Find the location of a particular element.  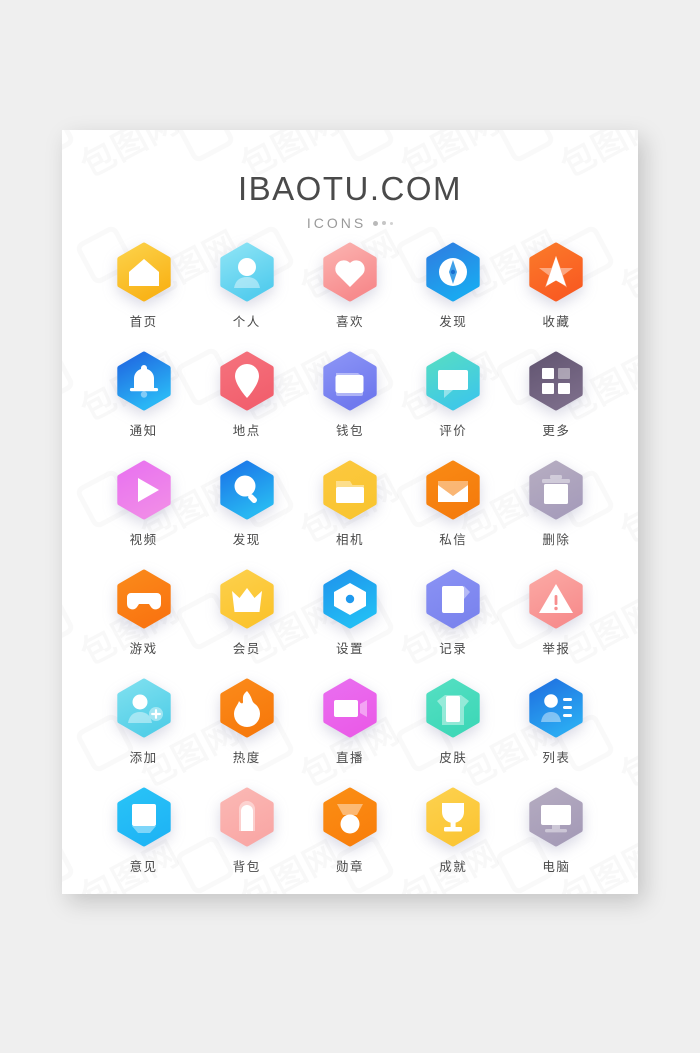

icon-cell-trophy: 成就 is located at coordinates (453, 831).